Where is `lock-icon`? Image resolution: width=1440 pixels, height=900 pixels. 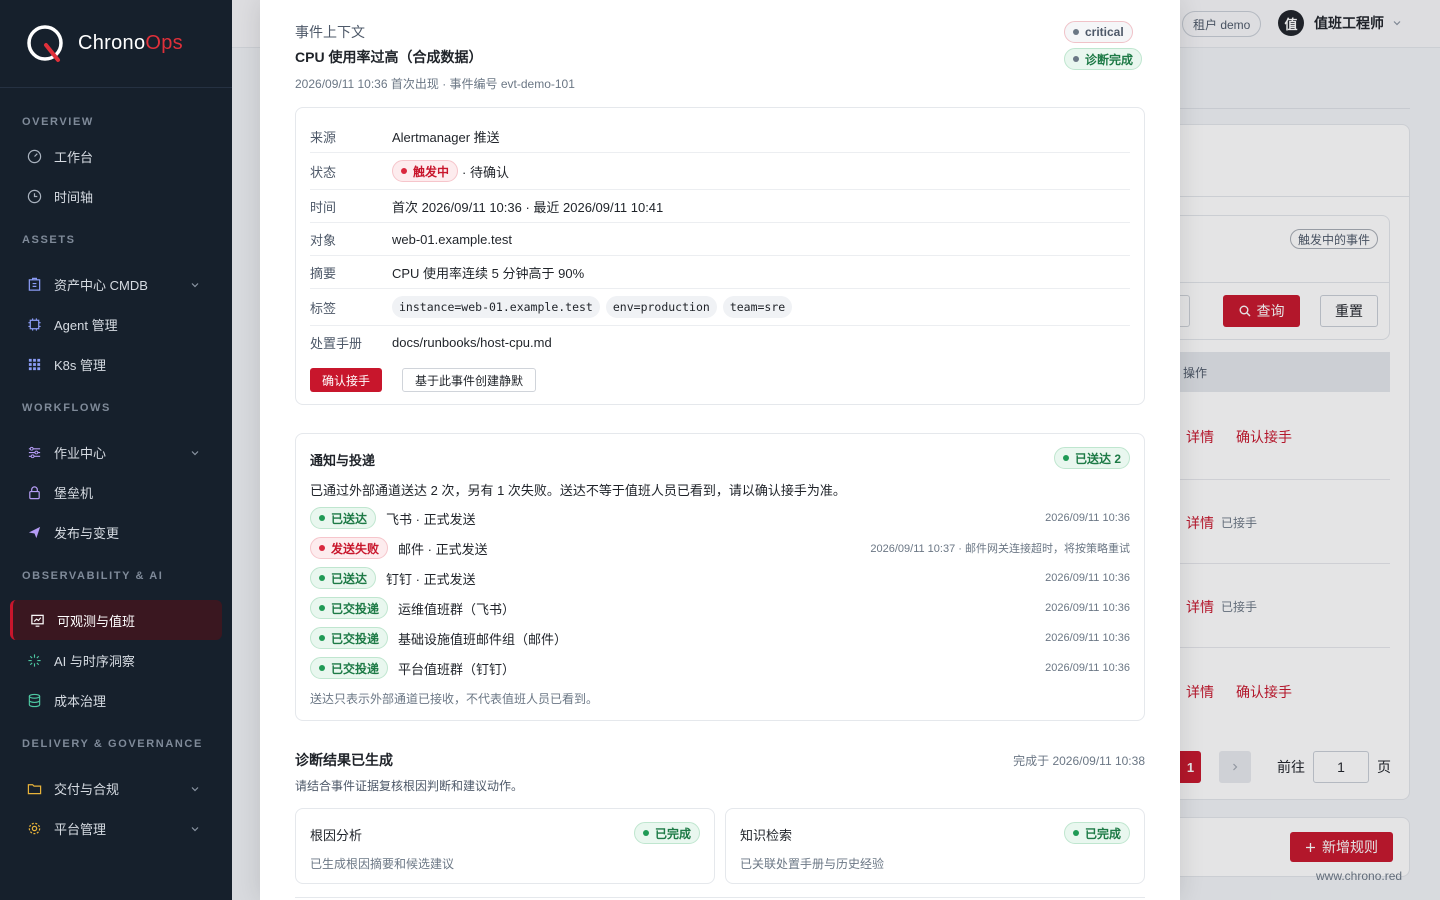 lock-icon is located at coordinates (34, 492).